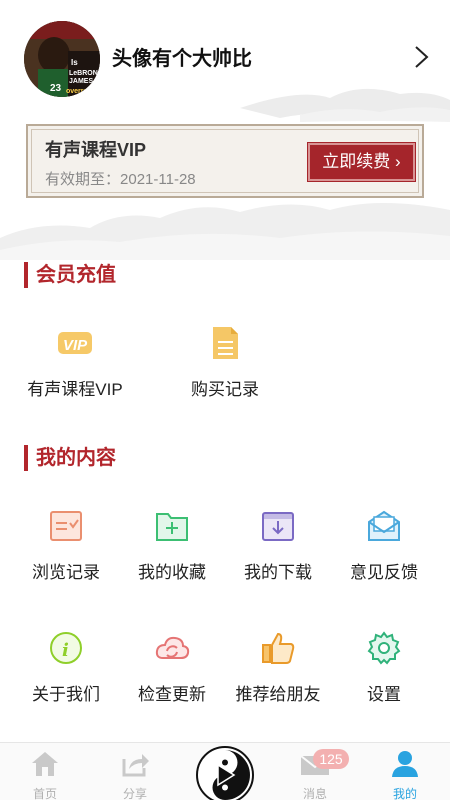  Describe the element at coordinates (66, 572) in the screenshot. I see `grid-item-label: 浏览记录` at that location.